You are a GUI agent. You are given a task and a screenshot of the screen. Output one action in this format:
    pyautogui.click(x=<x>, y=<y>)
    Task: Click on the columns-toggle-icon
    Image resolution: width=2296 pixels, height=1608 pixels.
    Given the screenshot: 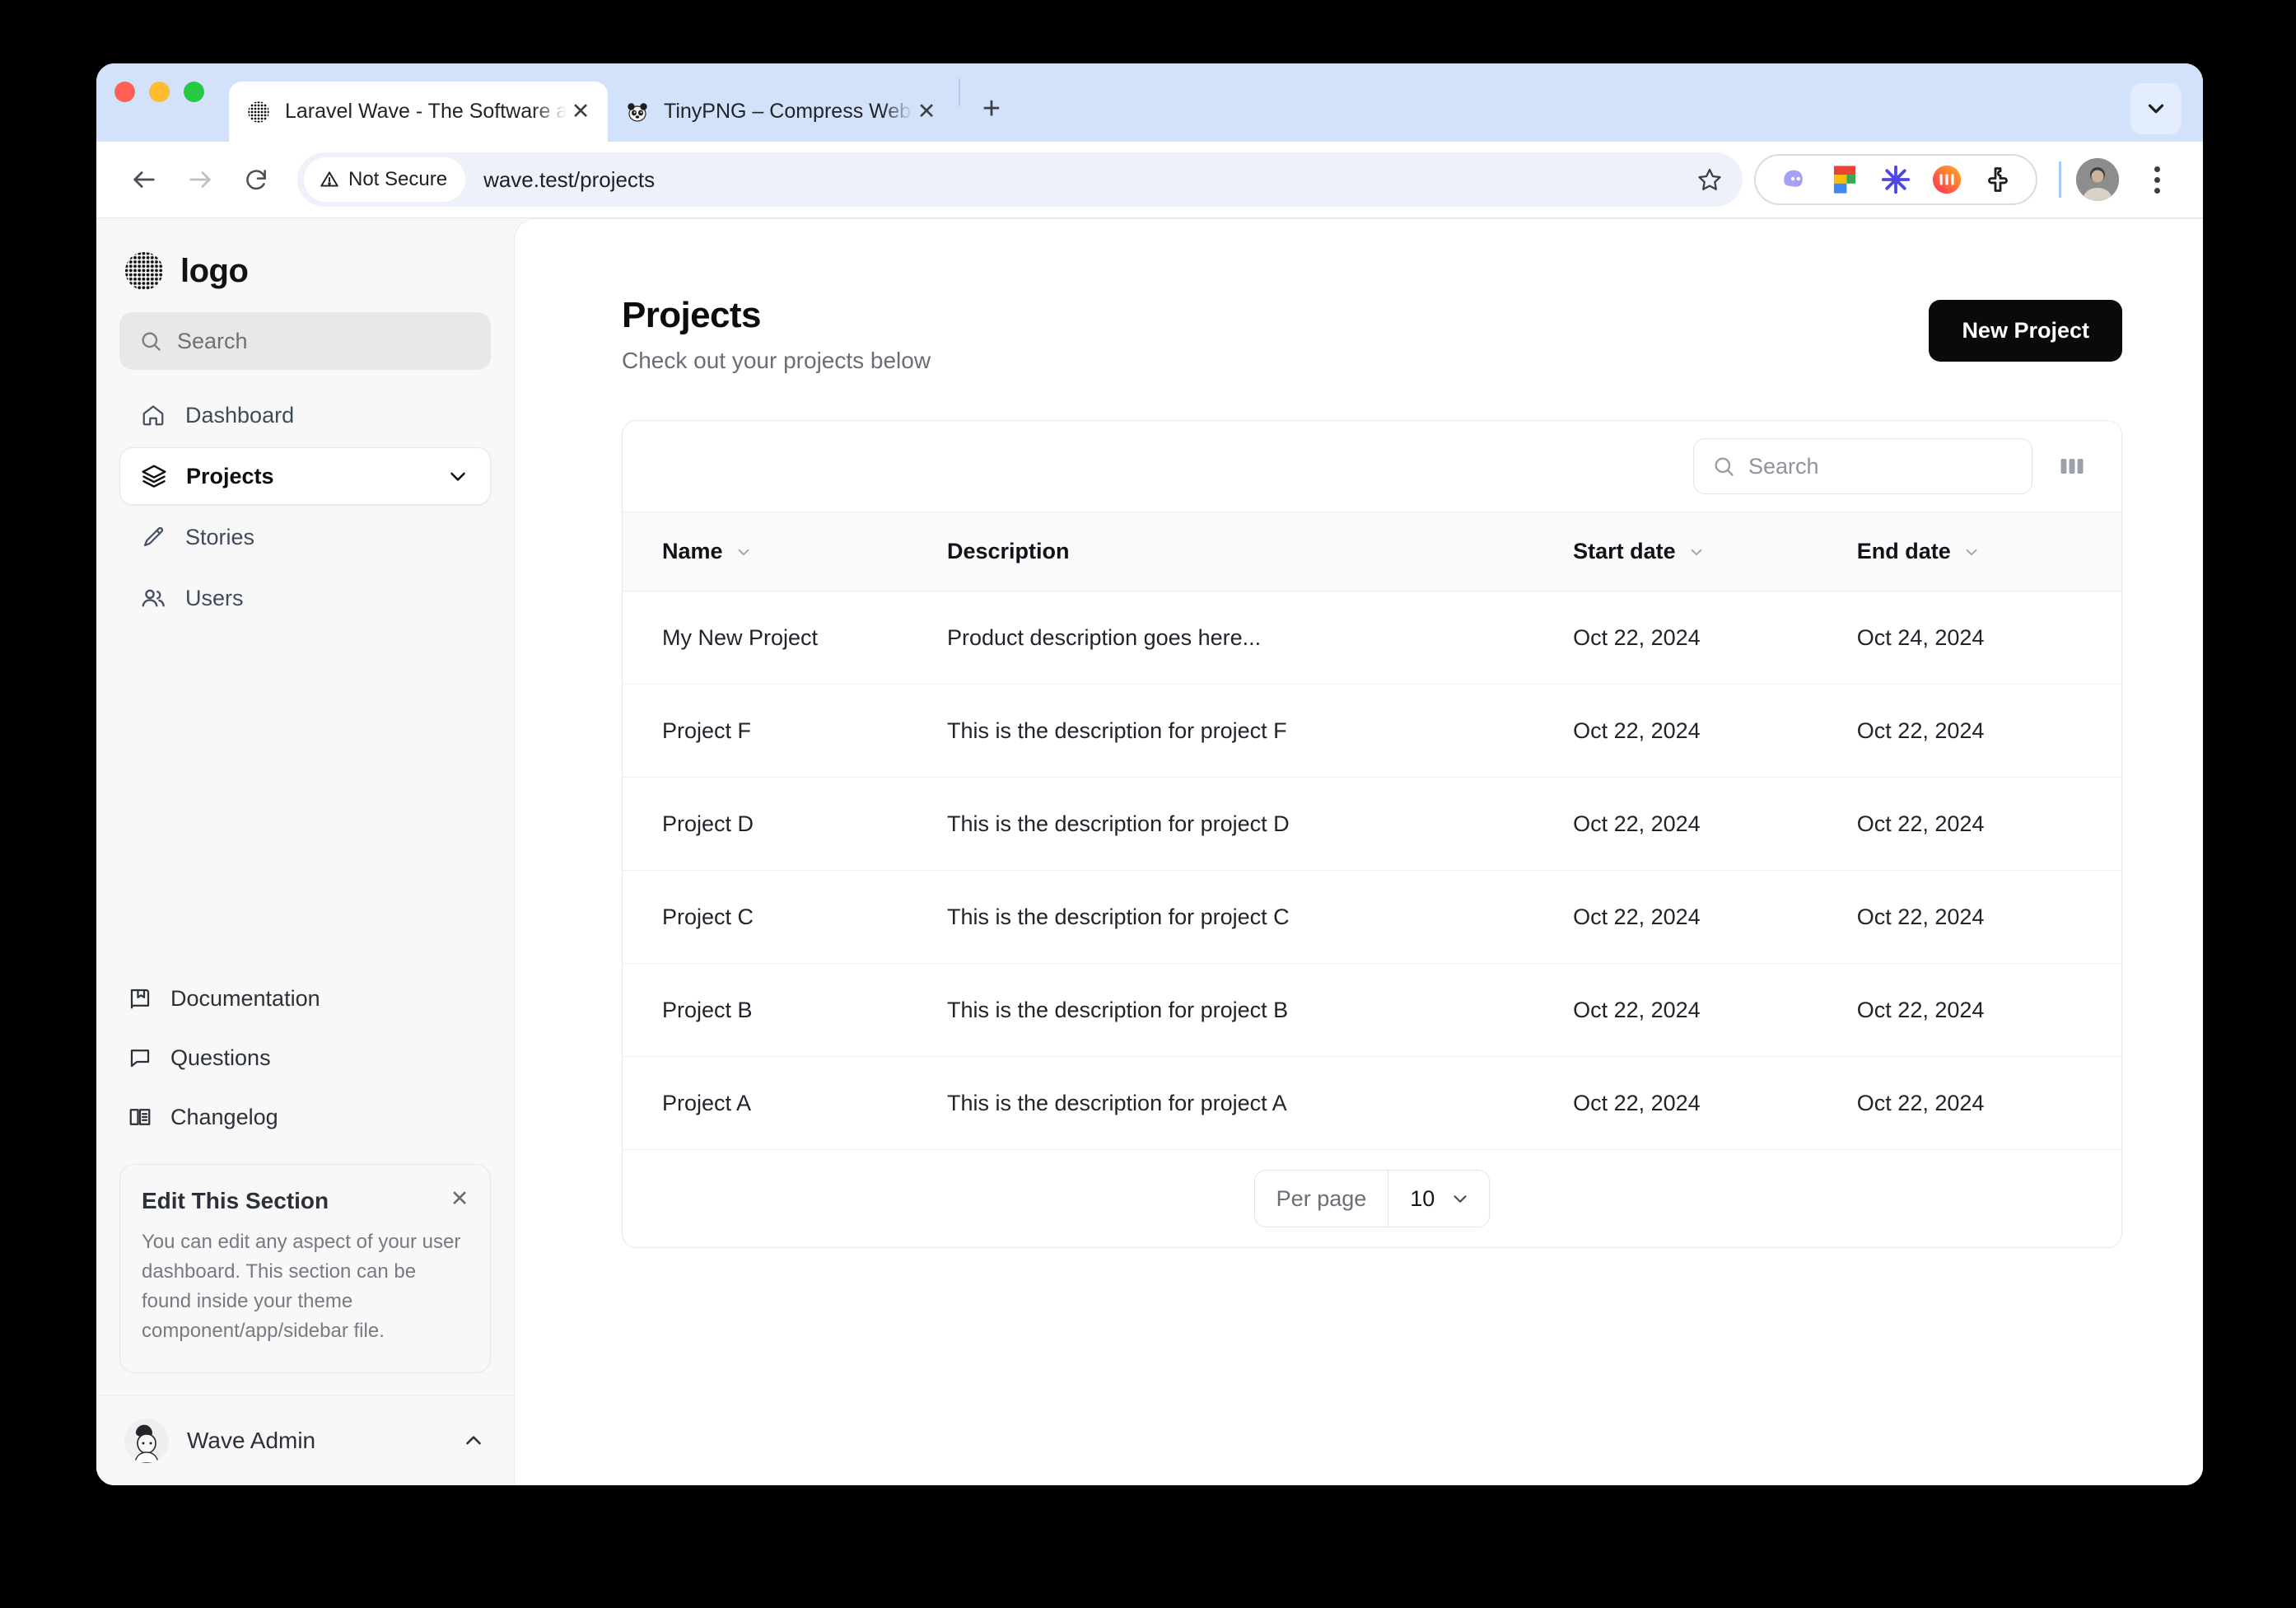 What is the action you would take?
    pyautogui.click(x=2072, y=466)
    